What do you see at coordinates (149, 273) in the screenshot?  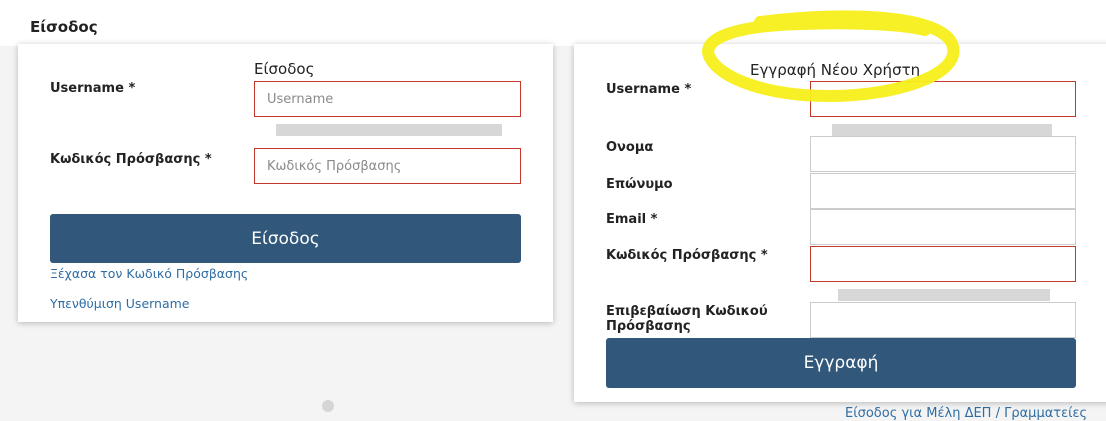 I see `forgot-password-link: Ξέχασα τον Κωδικό Πρόσβασης` at bounding box center [149, 273].